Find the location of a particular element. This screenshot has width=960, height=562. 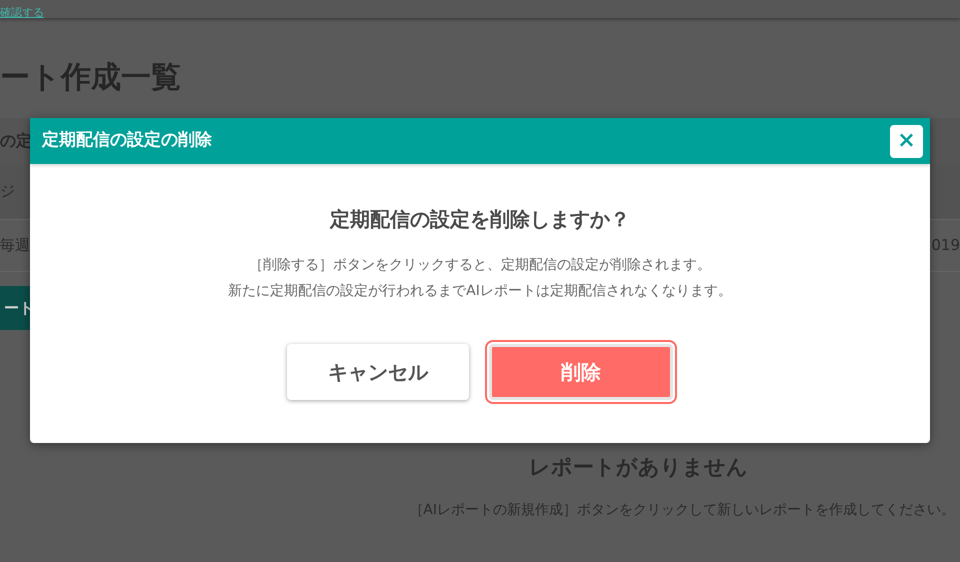

dialog-heading: 定期配信の設定を削除しますか？ is located at coordinates (480, 219).